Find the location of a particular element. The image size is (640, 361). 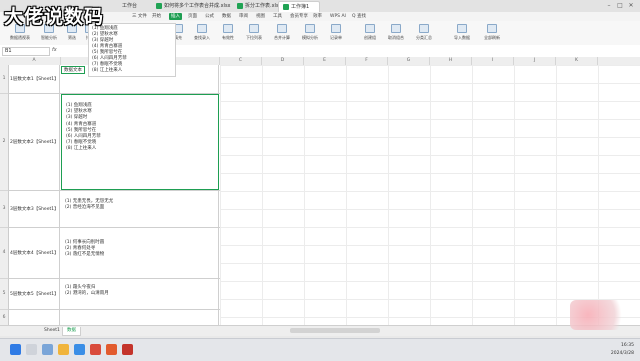

row-header: 5 is located at coordinates (4, 294).